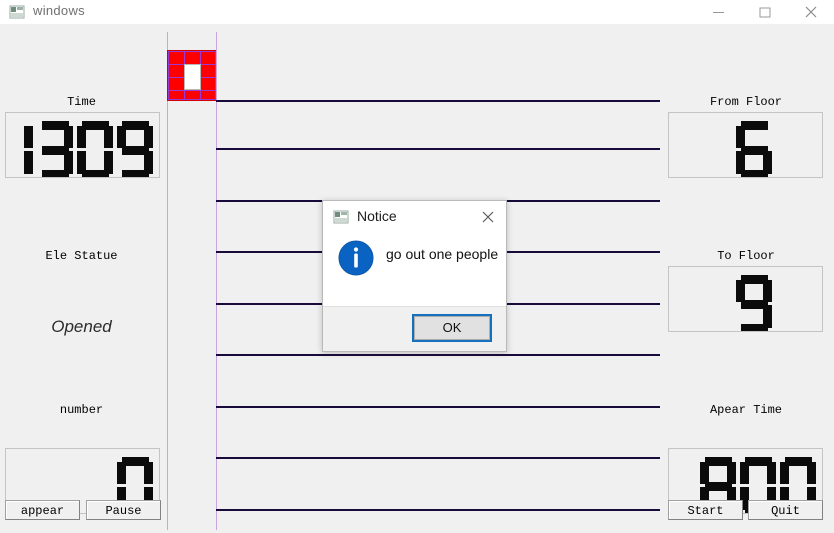  I want to click on minimize-button, so click(719, 12).